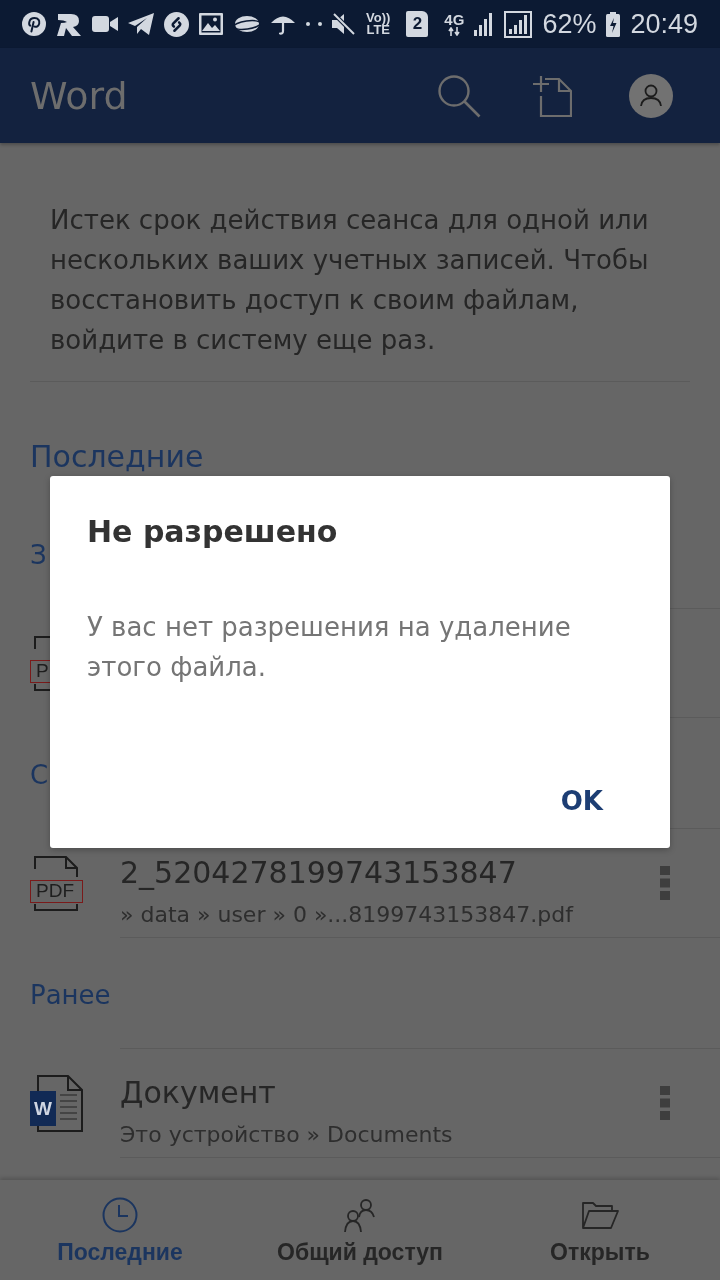  Describe the element at coordinates (39, 775) in the screenshot. I see `group-label: С` at that location.